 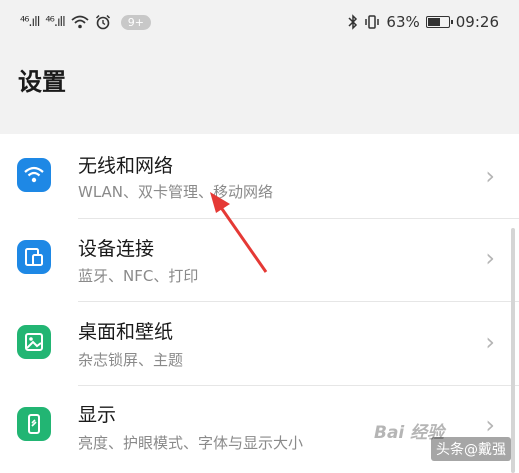 I want to click on annotation-arrow, so click(x=239, y=232).